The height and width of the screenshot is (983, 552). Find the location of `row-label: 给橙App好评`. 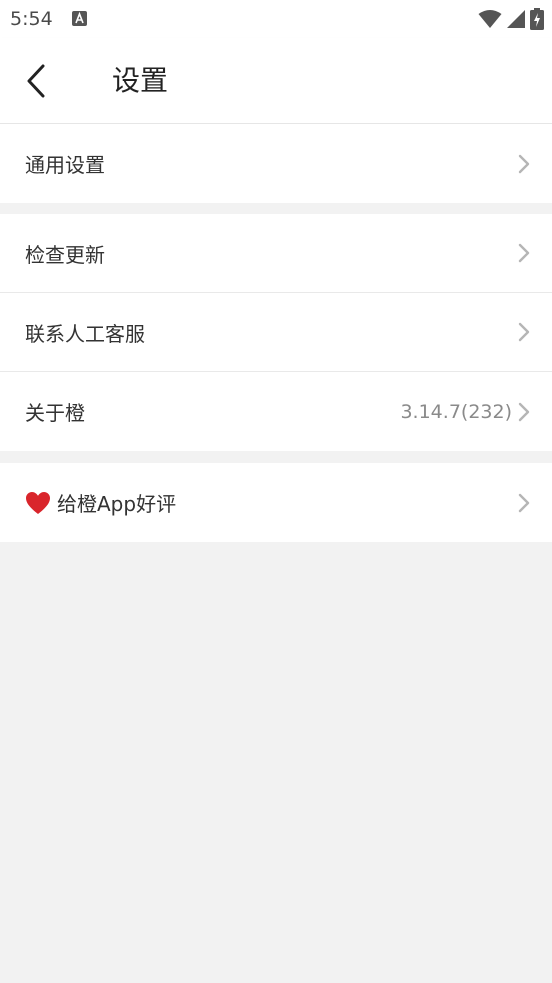

row-label: 给橙App好评 is located at coordinates (271, 502).